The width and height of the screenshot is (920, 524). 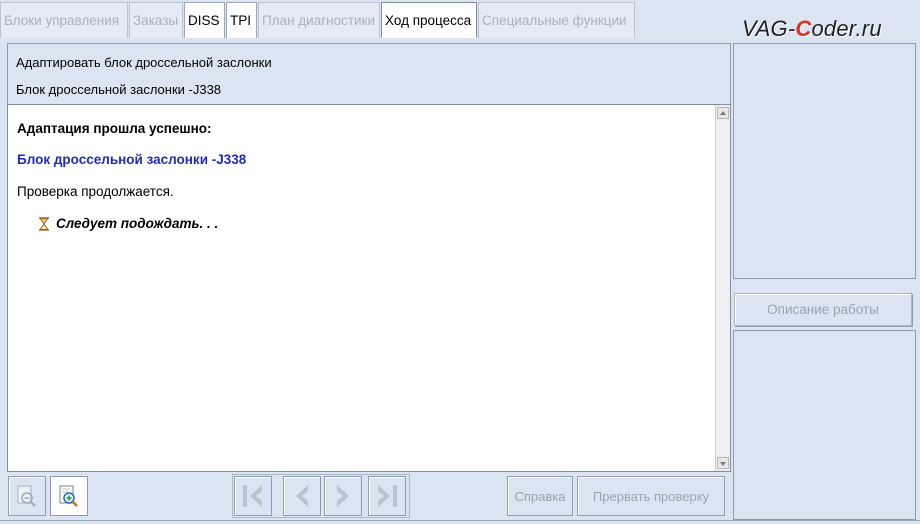 I want to click on vertical-scrollbar, so click(x=722, y=288).